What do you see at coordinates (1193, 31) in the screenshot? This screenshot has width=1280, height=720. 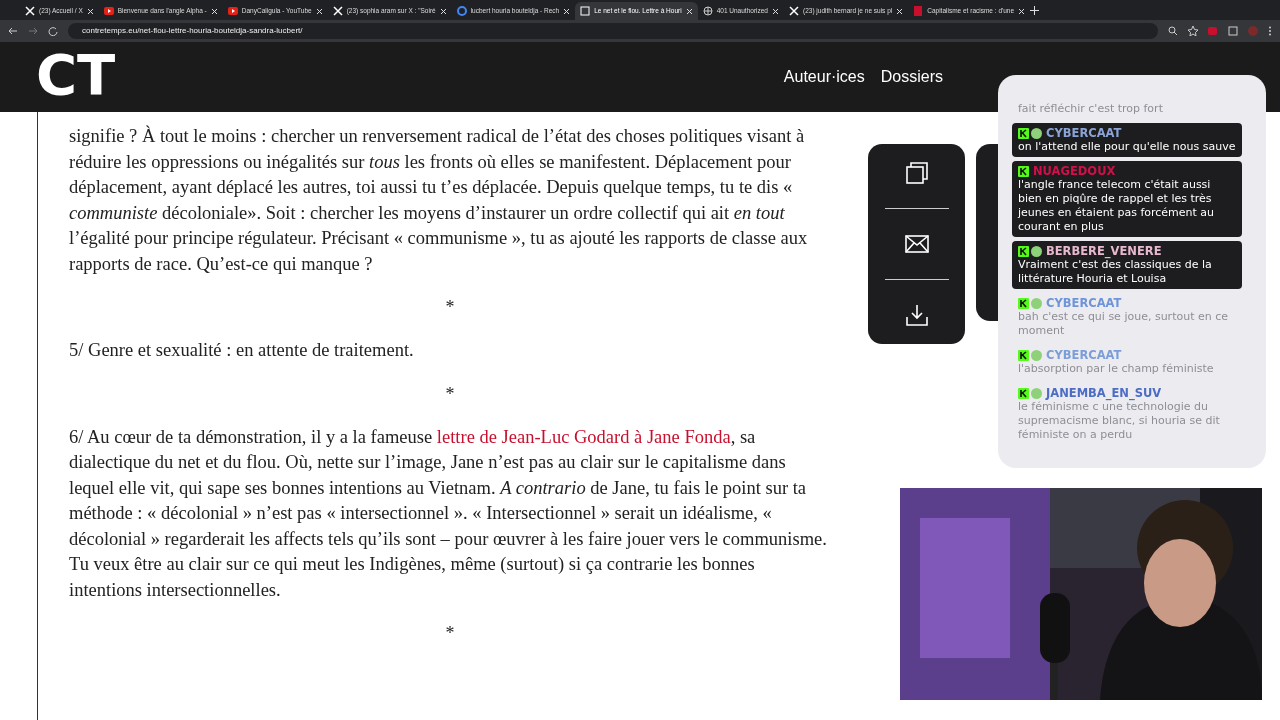 I see `star-icon` at bounding box center [1193, 31].